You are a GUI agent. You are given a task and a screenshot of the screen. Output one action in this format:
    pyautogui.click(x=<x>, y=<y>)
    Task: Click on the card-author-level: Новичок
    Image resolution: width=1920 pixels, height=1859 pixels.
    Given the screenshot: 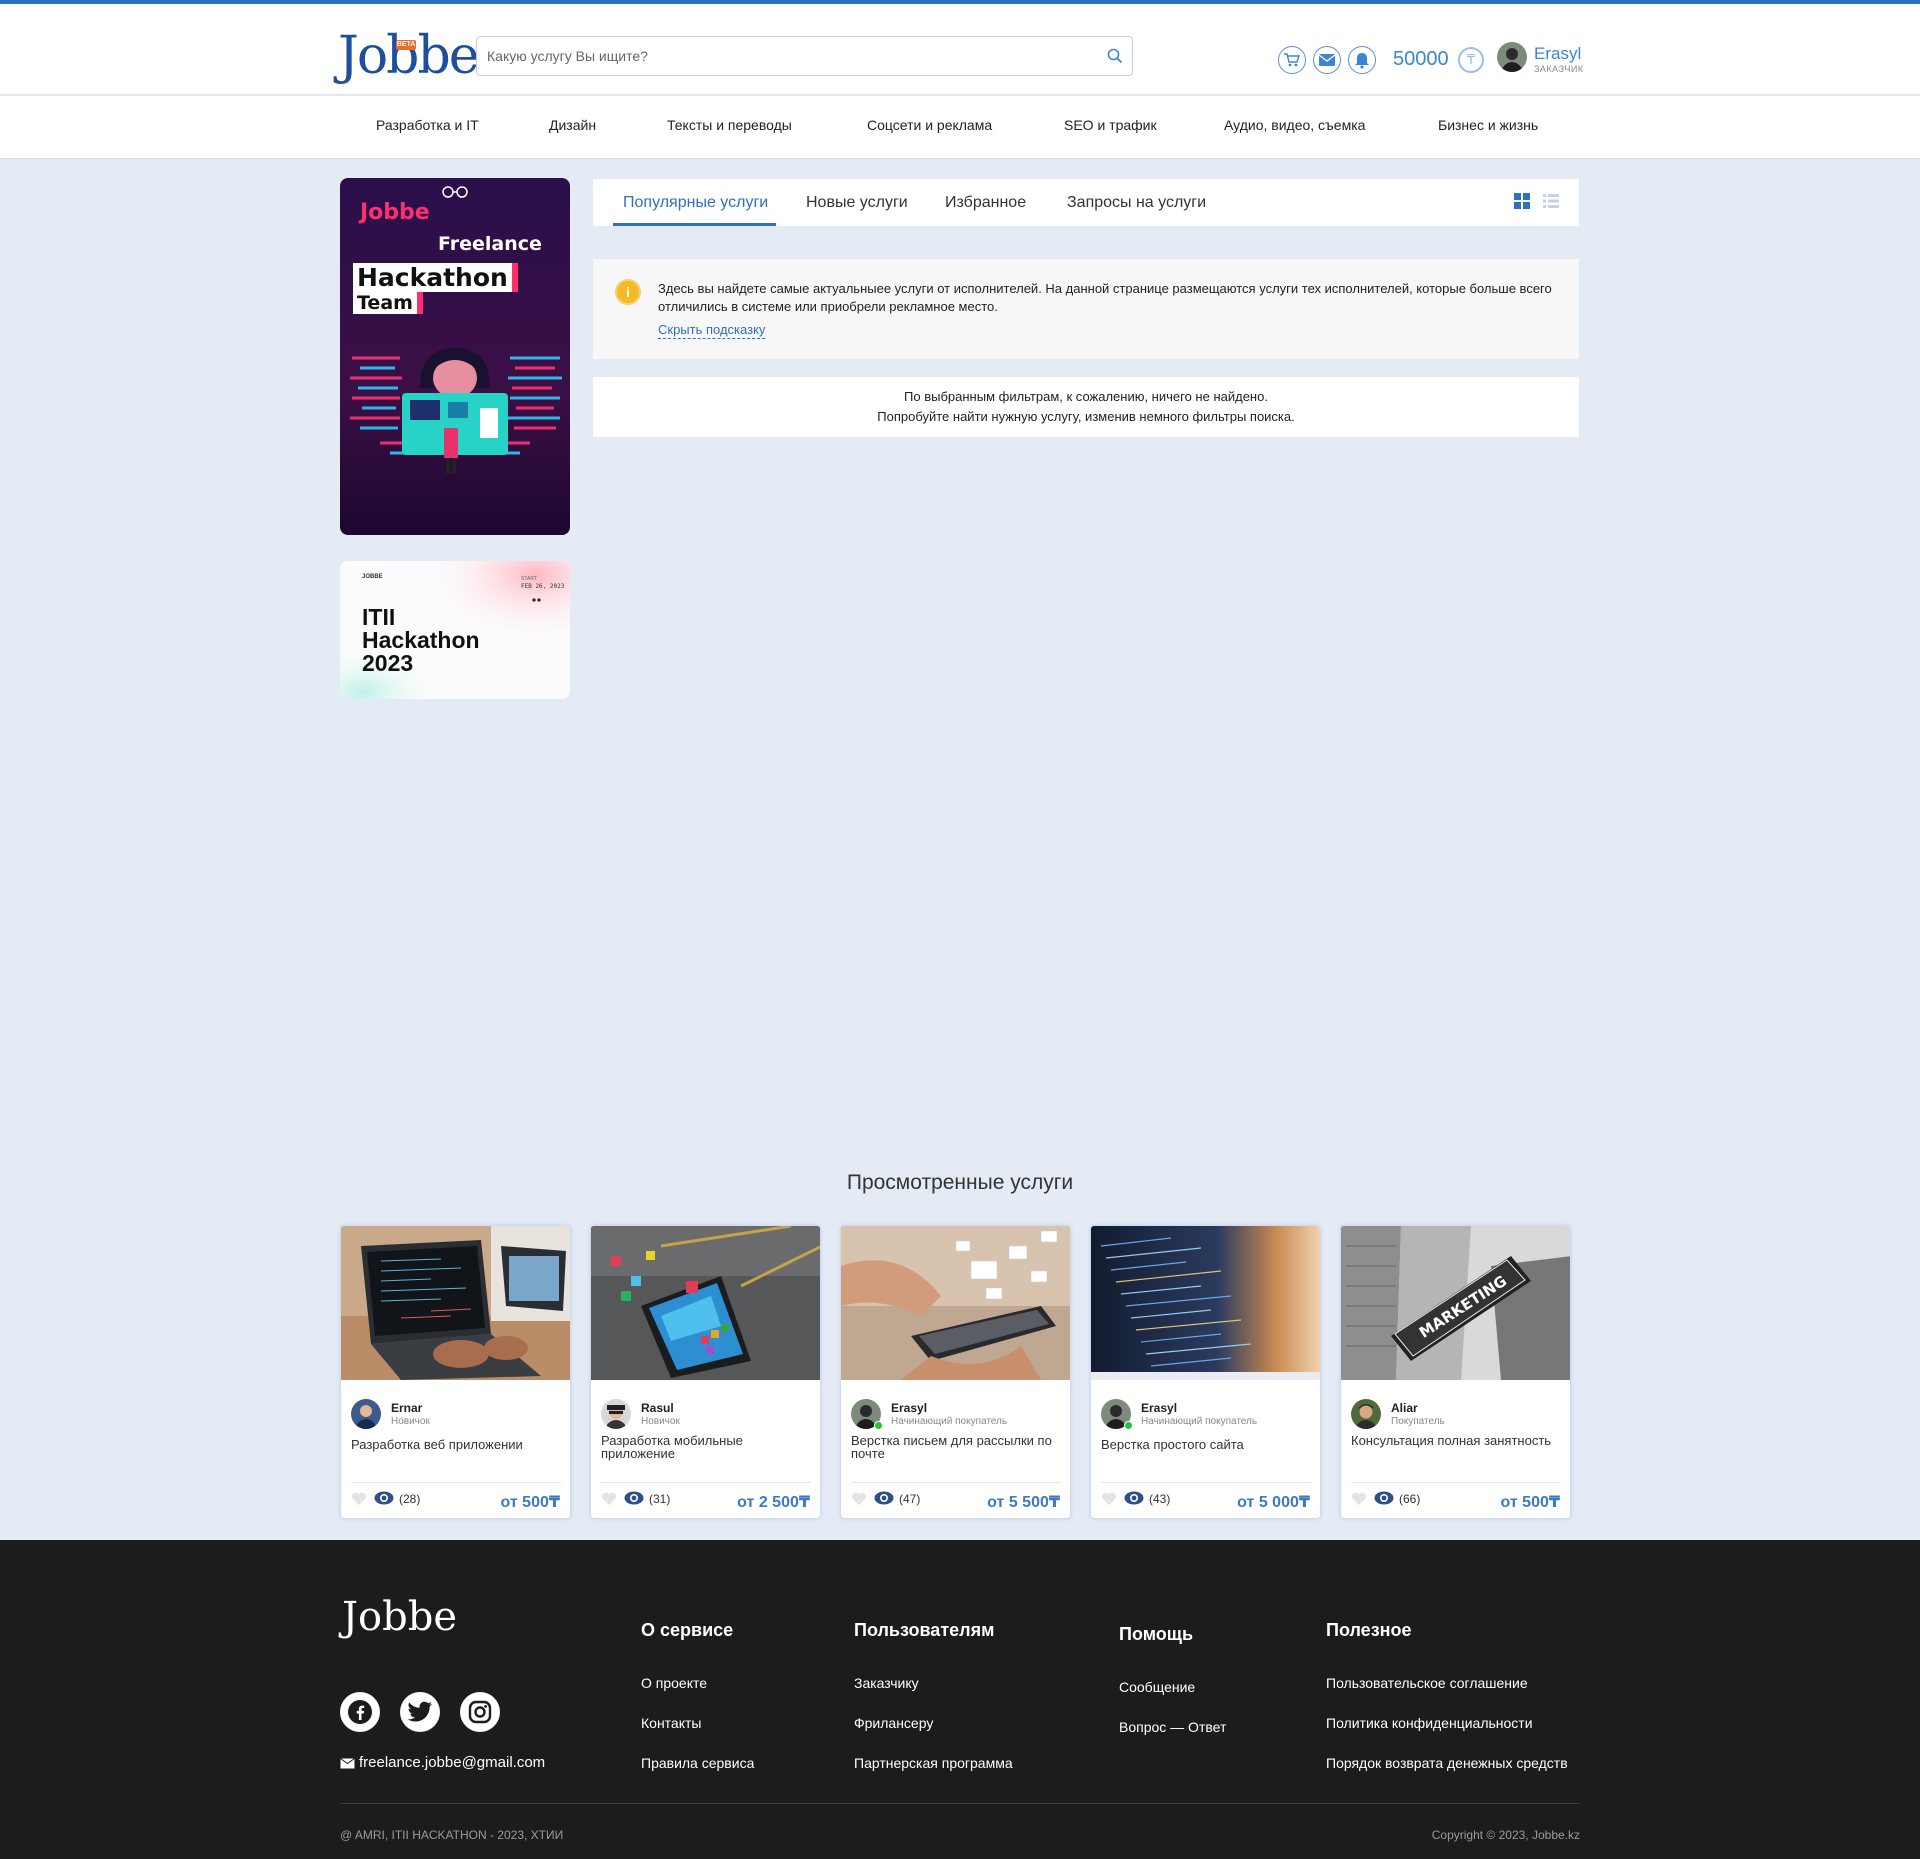 What is the action you would take?
    pyautogui.click(x=660, y=1421)
    